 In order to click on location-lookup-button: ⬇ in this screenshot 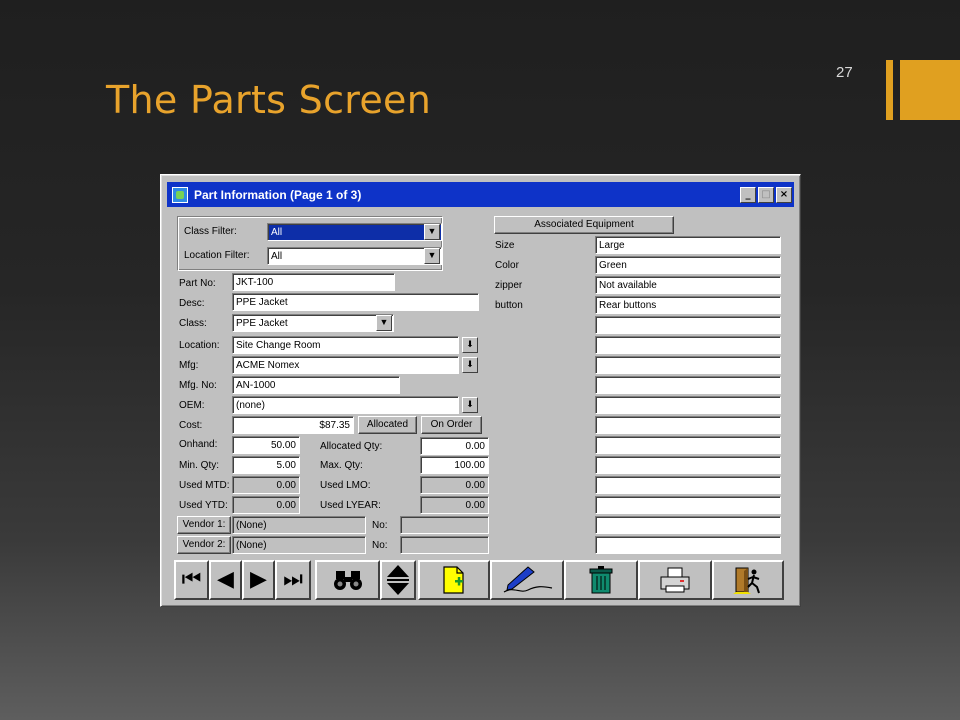, I will do `click(470, 345)`.